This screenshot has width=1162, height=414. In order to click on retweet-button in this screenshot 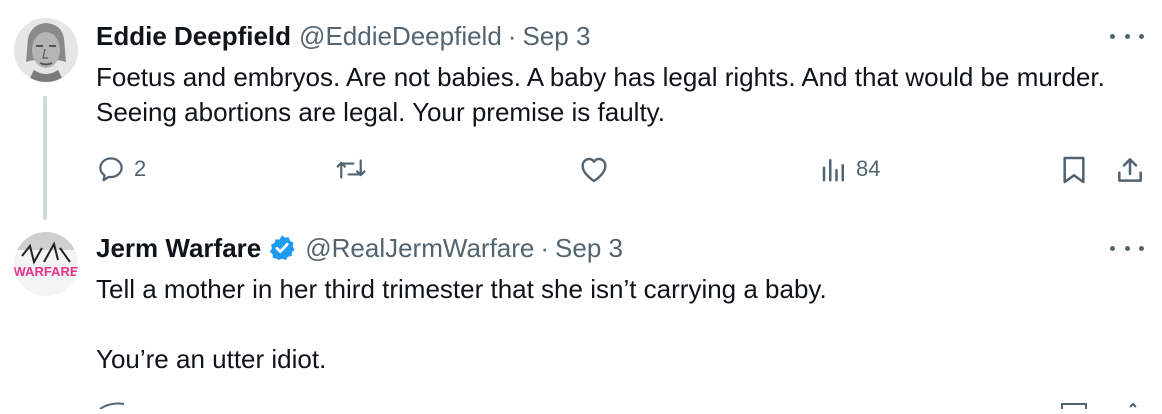, I will do `click(351, 169)`.